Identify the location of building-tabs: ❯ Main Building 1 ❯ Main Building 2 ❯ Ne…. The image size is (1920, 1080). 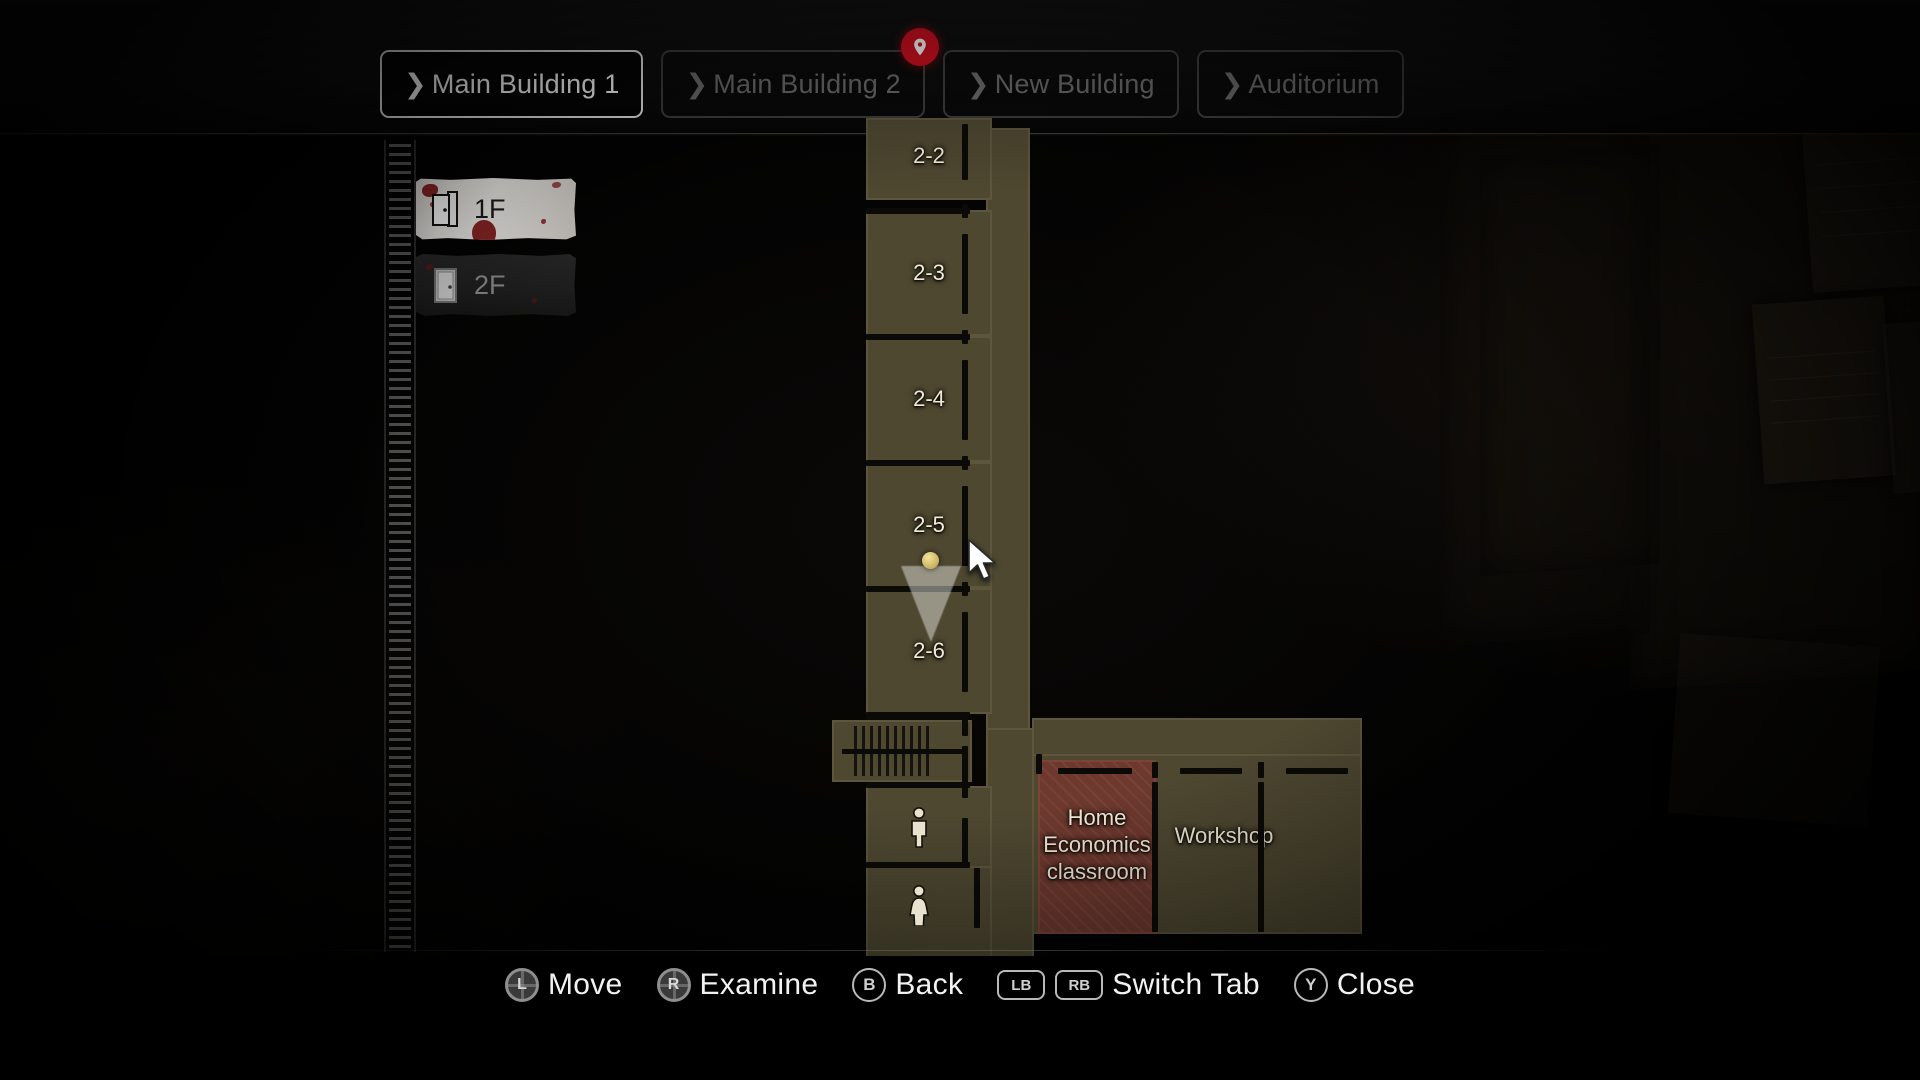
(892, 73).